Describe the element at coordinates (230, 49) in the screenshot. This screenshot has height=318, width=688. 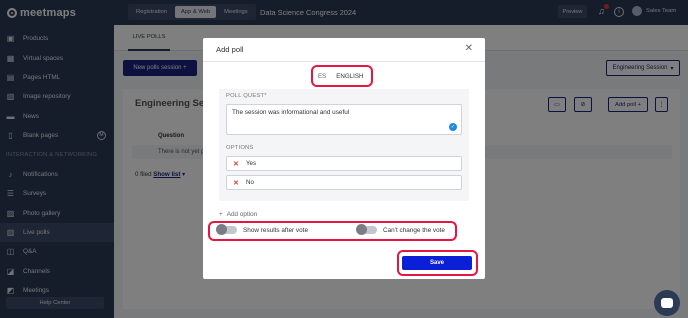
I see `modal-title: Add poll` at that location.